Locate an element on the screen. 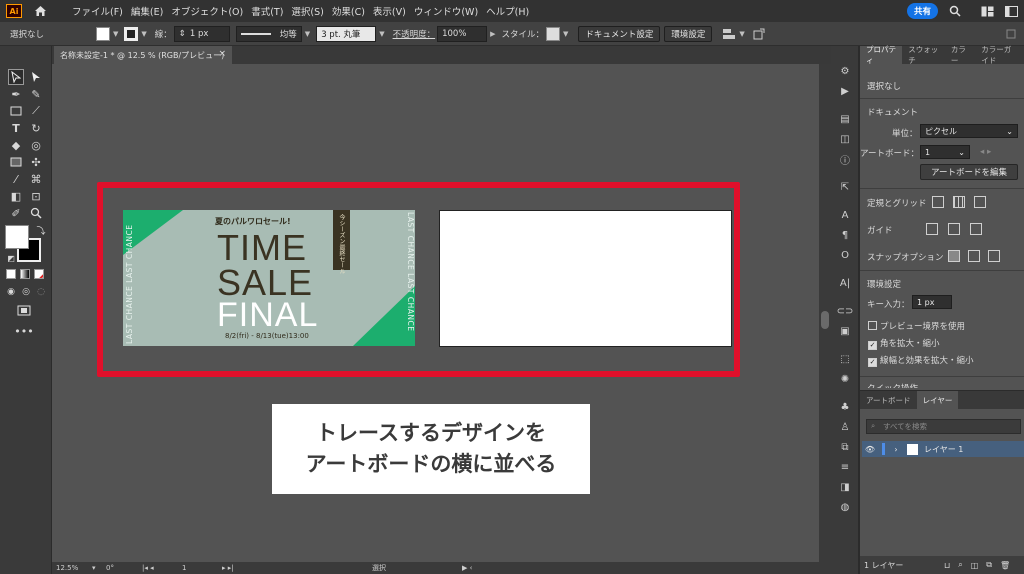 This screenshot has width=1024, height=574. artboard-dropdown: 1 ⌄ is located at coordinates (945, 152).